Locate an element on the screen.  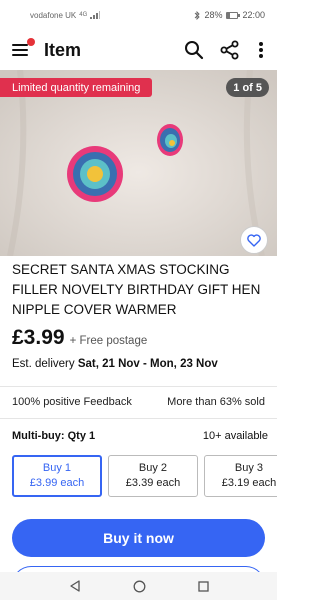
multibuy-label: Multi-buy: Qty 1 is located at coordinates (54, 436).